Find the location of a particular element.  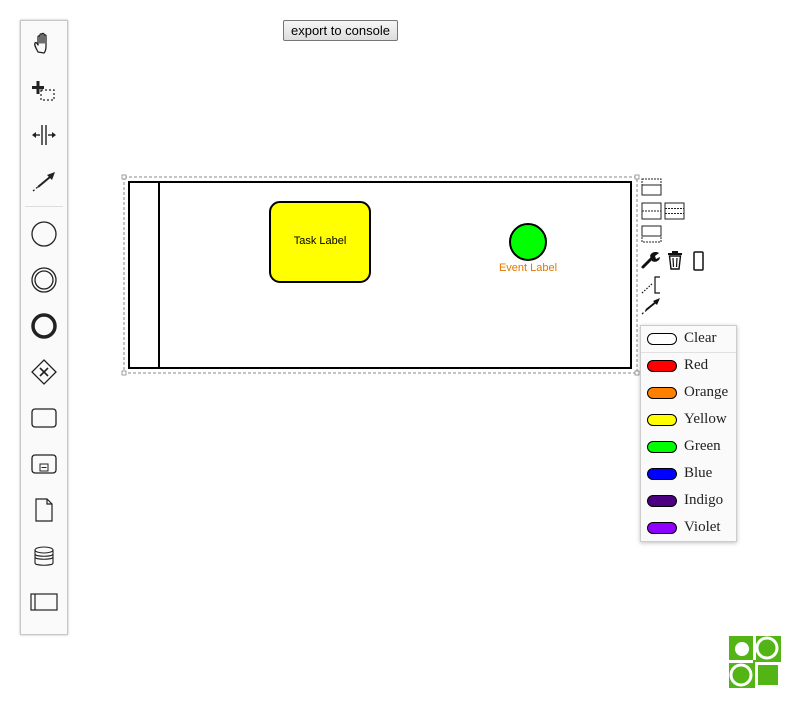

color-option-clear: Clear is located at coordinates (688, 339).